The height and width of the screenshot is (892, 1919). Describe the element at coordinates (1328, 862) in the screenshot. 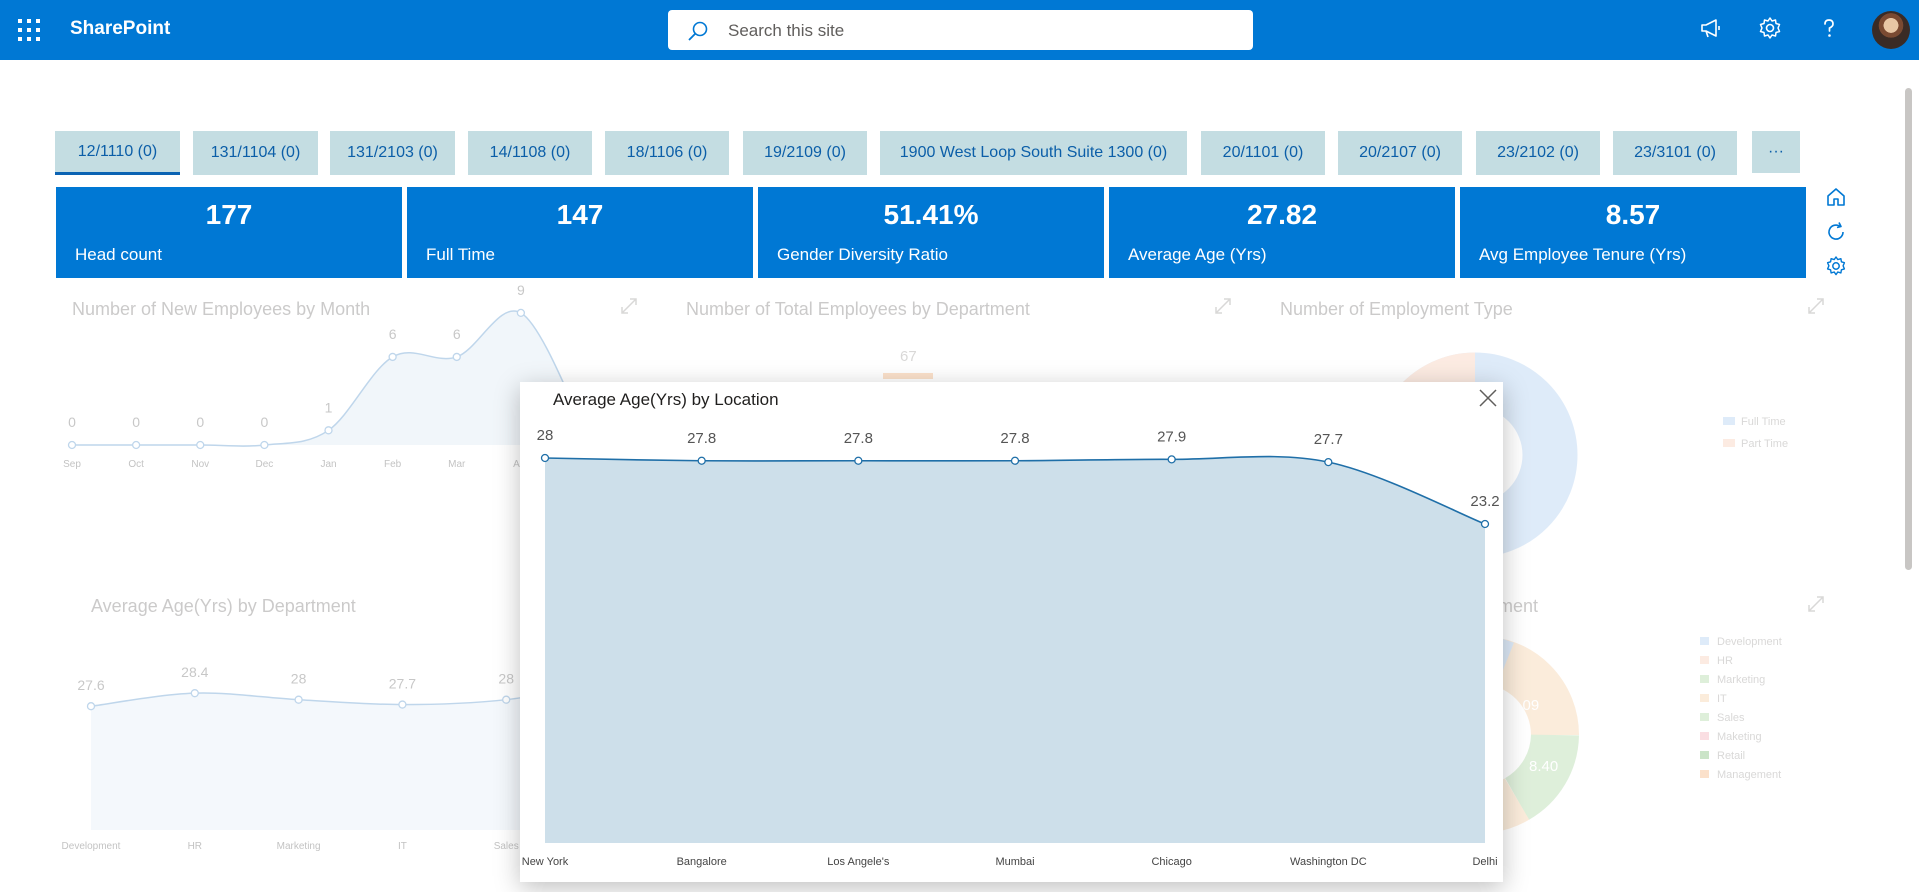

I see `category-label: Washington DC` at that location.